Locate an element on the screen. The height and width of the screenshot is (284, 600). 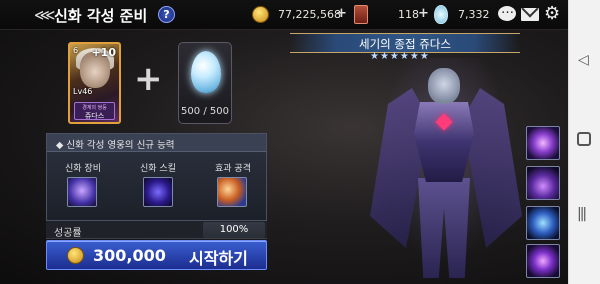
ticket-amount: 118 is located at coordinates (408, 14).